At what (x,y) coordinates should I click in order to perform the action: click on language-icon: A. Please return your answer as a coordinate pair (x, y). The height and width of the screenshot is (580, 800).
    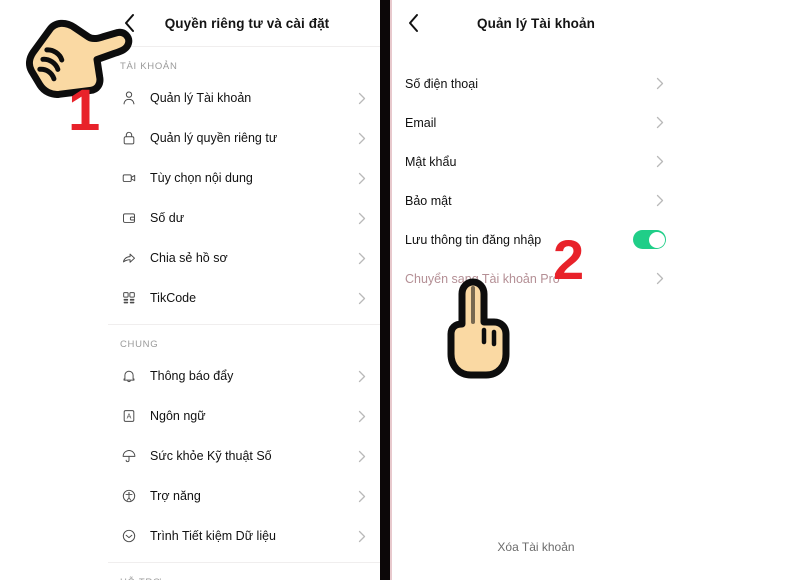
    Looking at the image, I should click on (129, 416).